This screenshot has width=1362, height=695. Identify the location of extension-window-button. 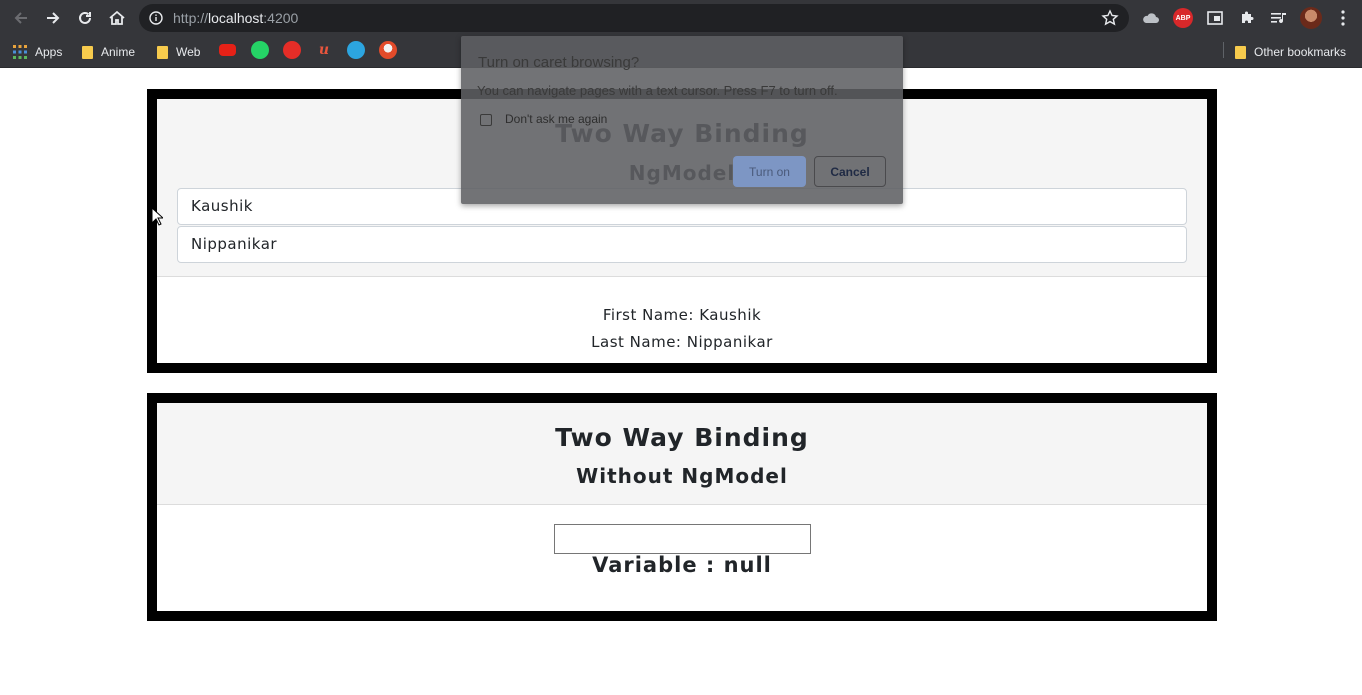
(1215, 18).